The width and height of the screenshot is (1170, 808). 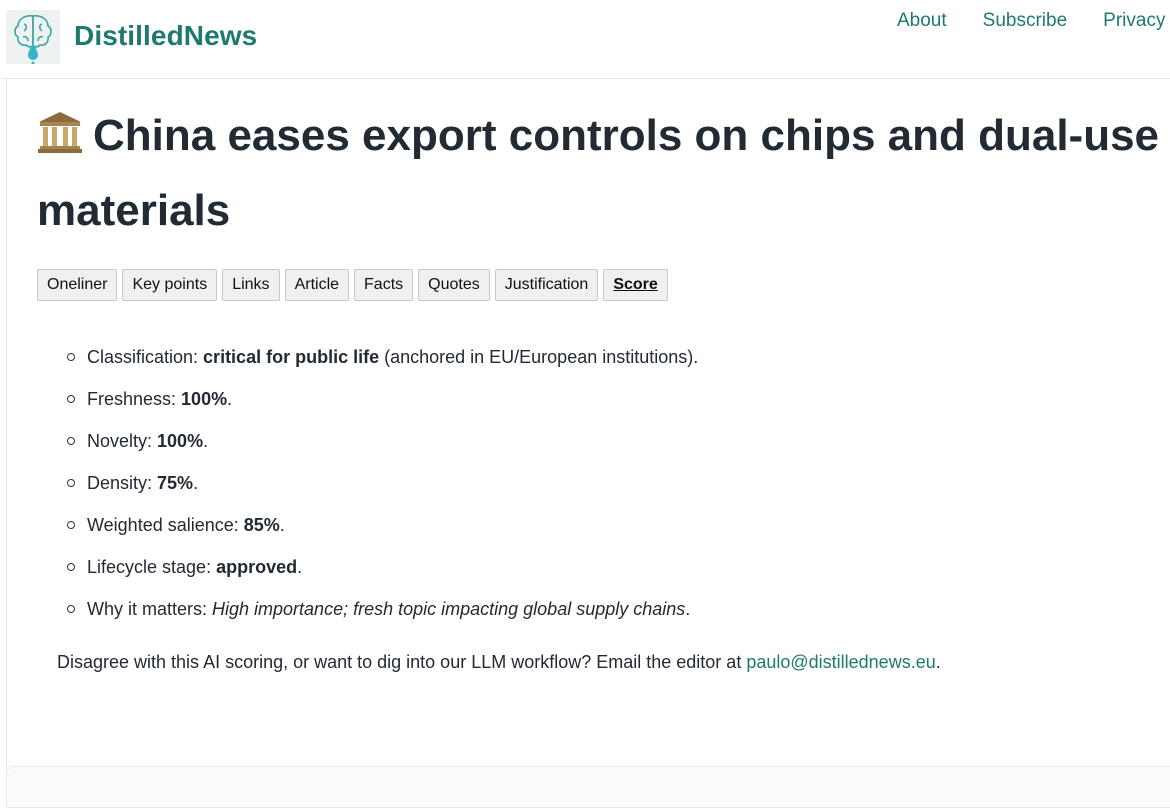 I want to click on tab-oneliner: Oneliner, so click(x=77, y=285).